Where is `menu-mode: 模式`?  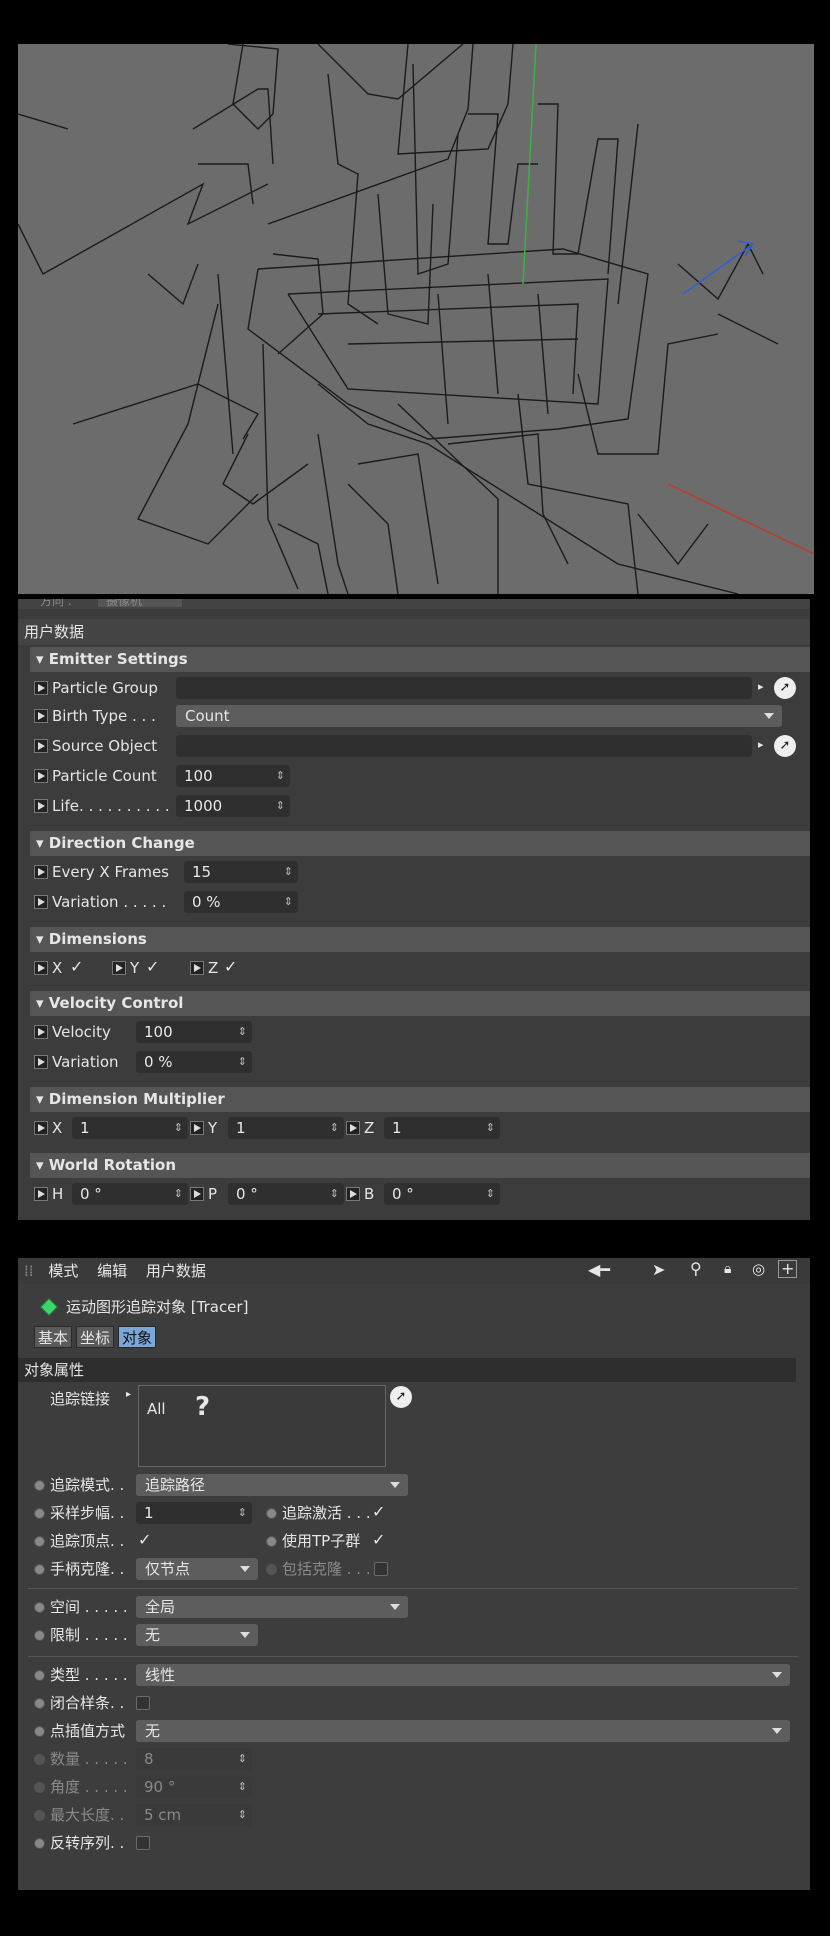 menu-mode: 模式 is located at coordinates (63, 1271).